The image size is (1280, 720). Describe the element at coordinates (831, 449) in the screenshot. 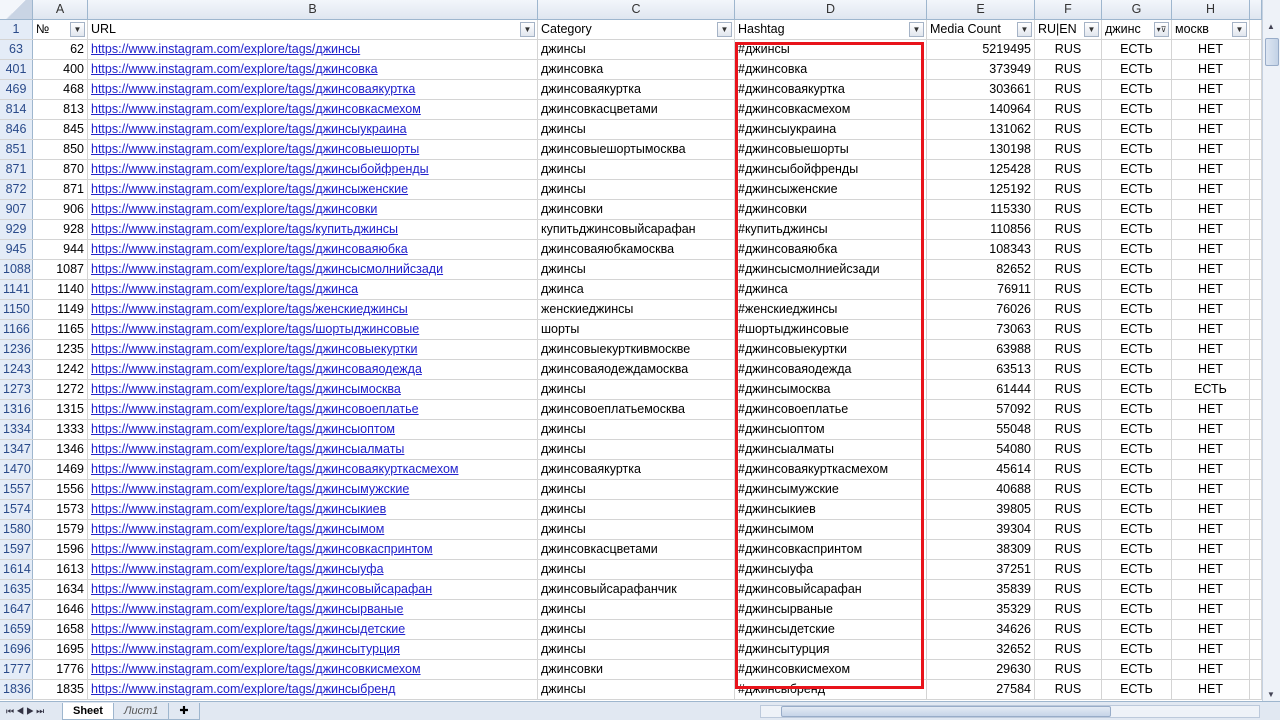

I see `cell-hashtag: #джинсыалматы` at that location.